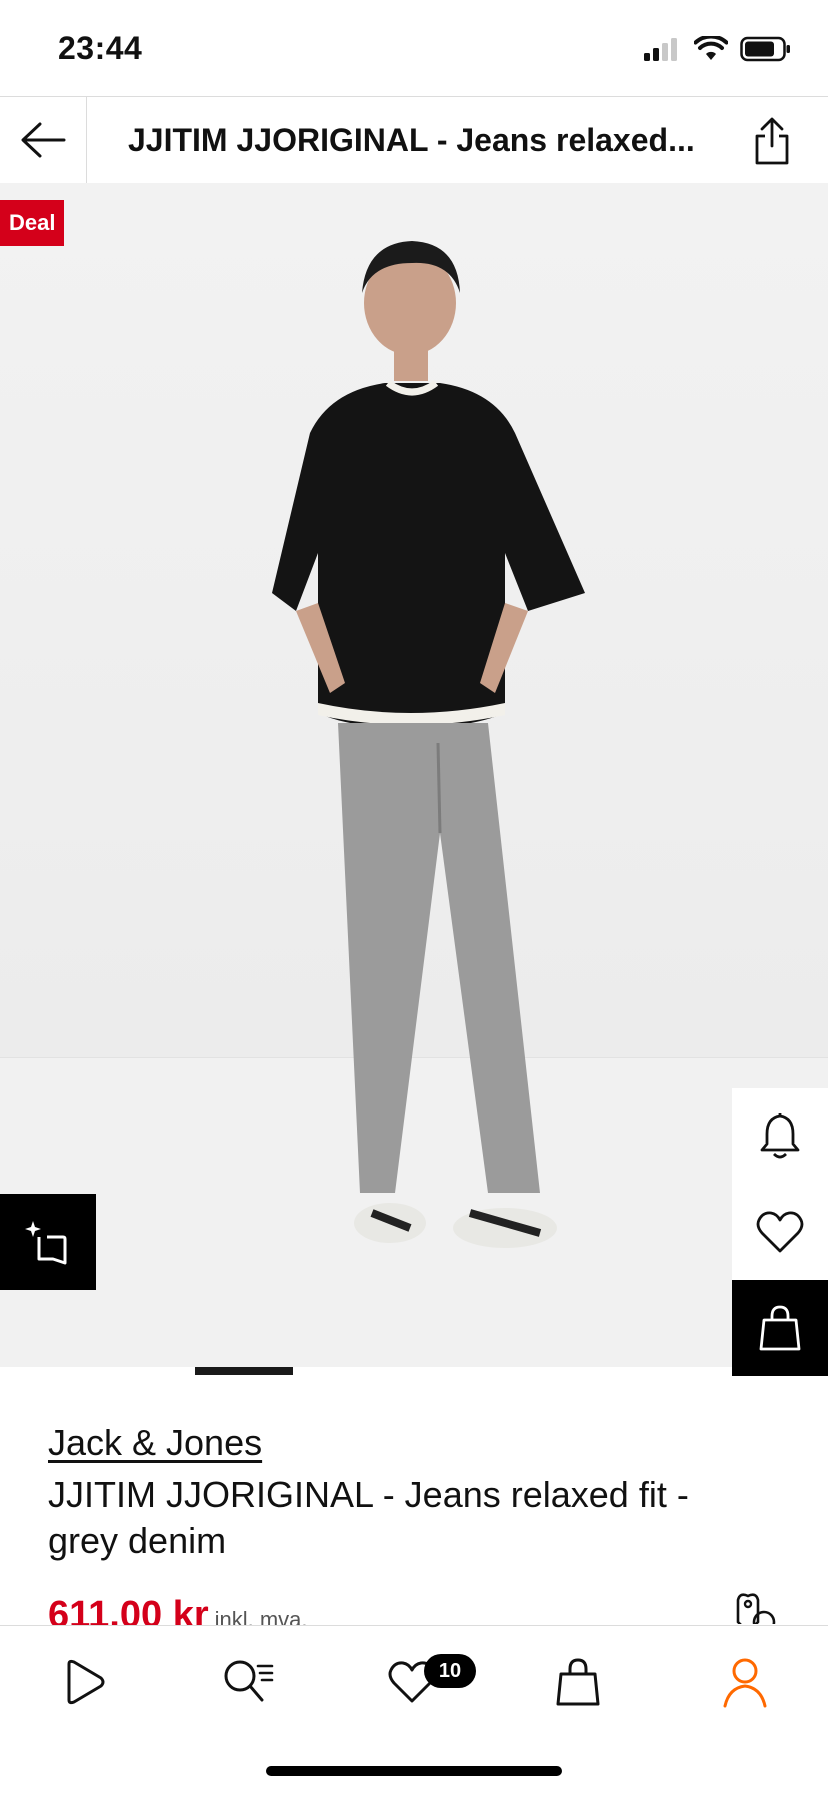  I want to click on bag-icon, so click(780, 1328).